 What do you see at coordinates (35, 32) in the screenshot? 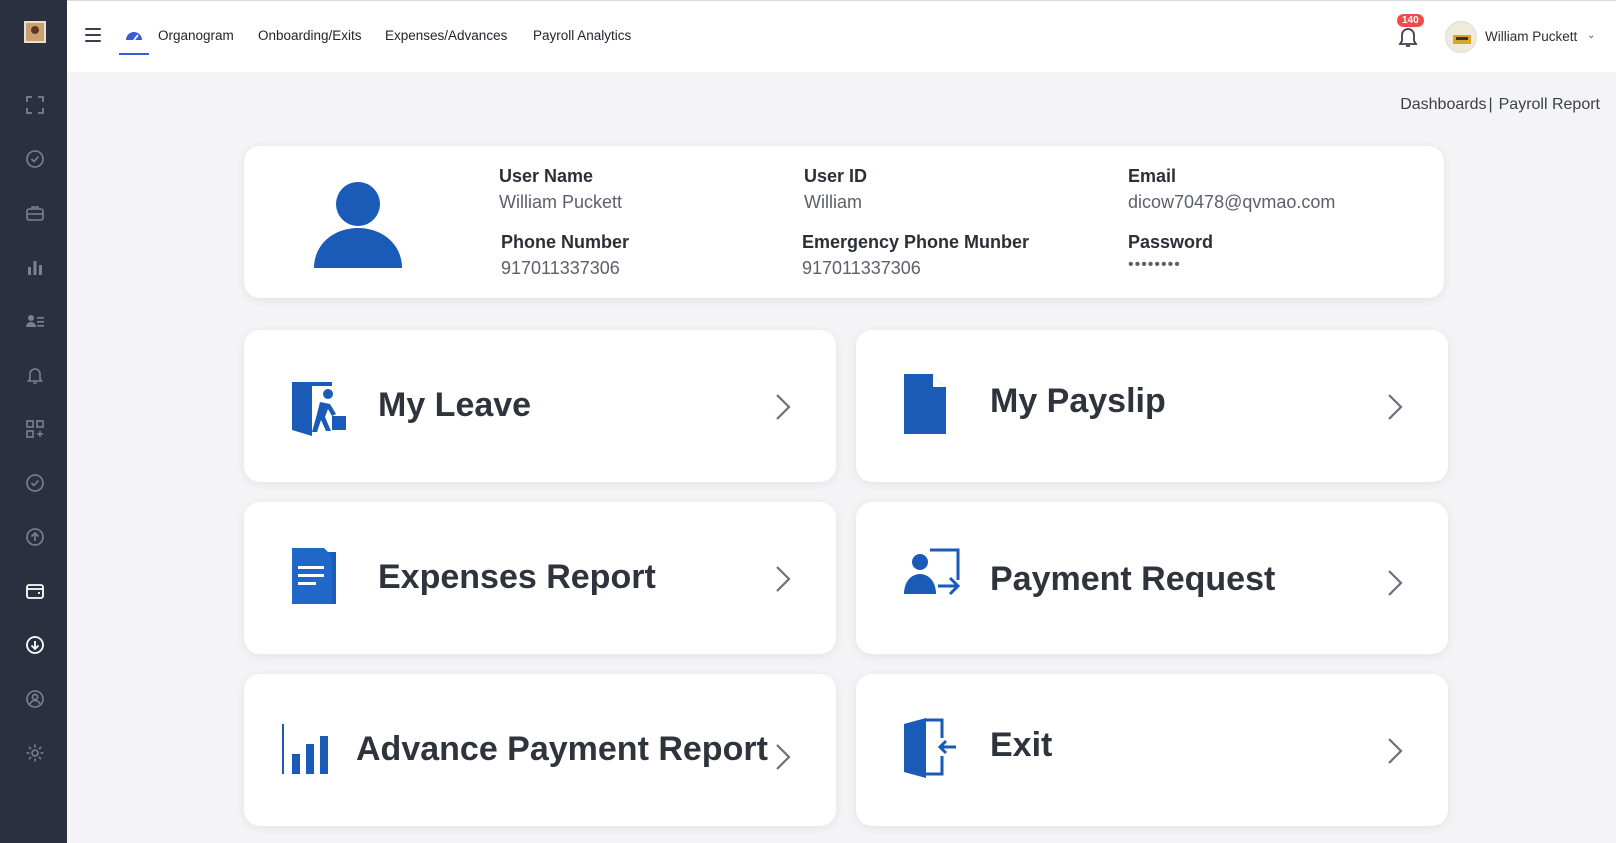
I see `app-logo` at bounding box center [35, 32].